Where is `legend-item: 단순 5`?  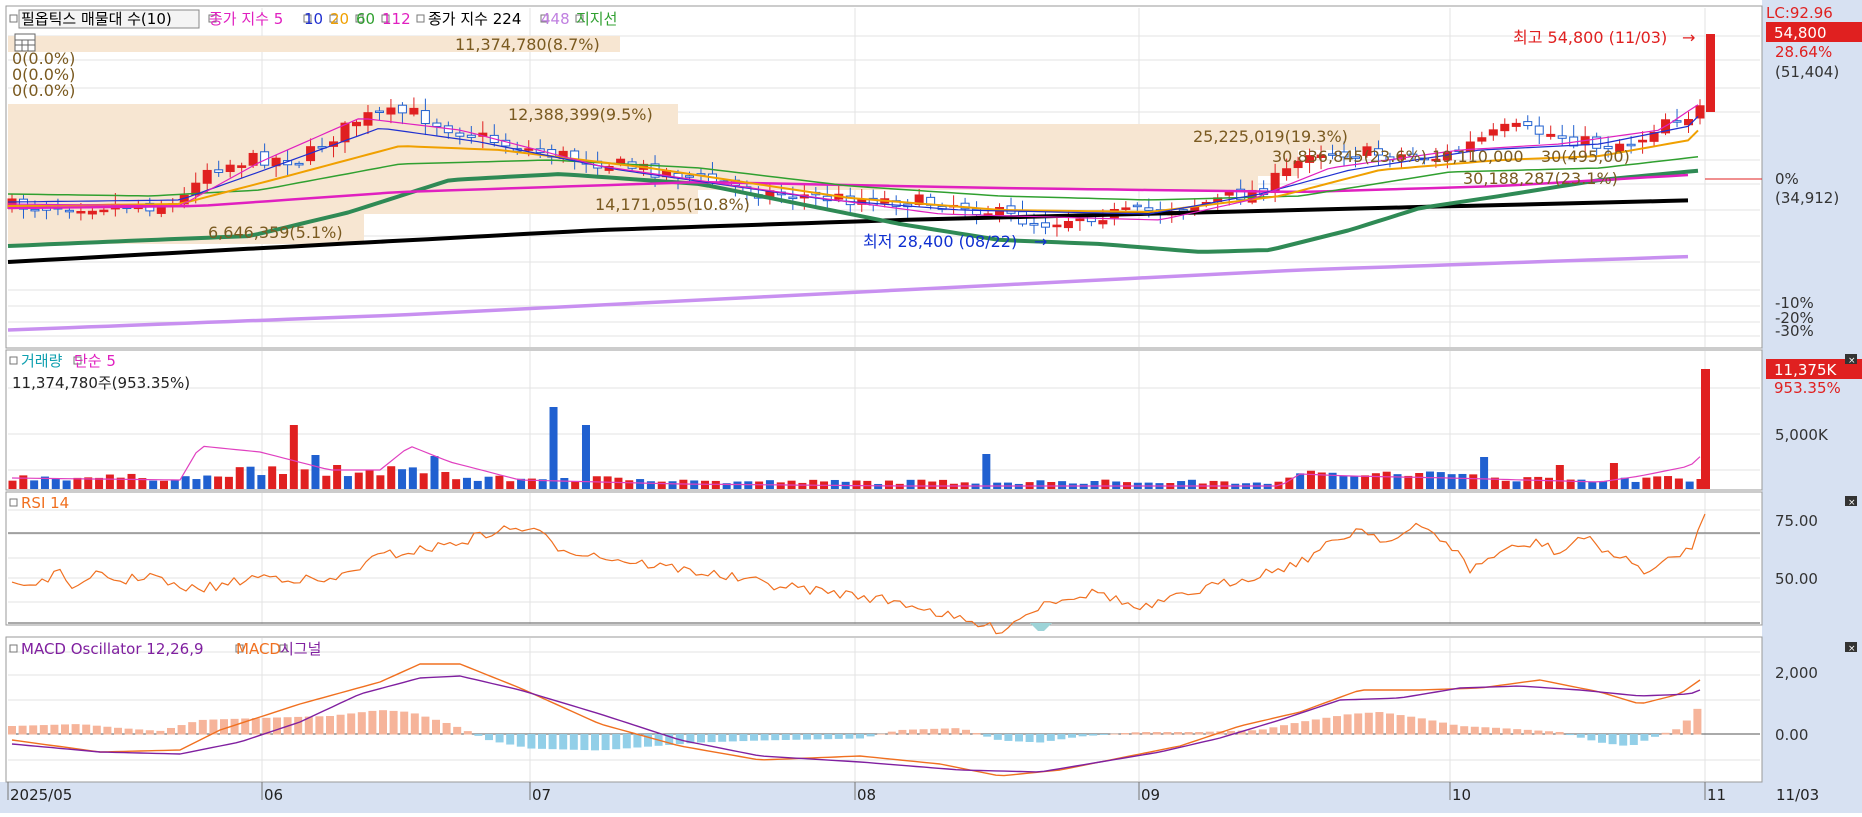 legend-item: 단순 5 is located at coordinates (95, 361).